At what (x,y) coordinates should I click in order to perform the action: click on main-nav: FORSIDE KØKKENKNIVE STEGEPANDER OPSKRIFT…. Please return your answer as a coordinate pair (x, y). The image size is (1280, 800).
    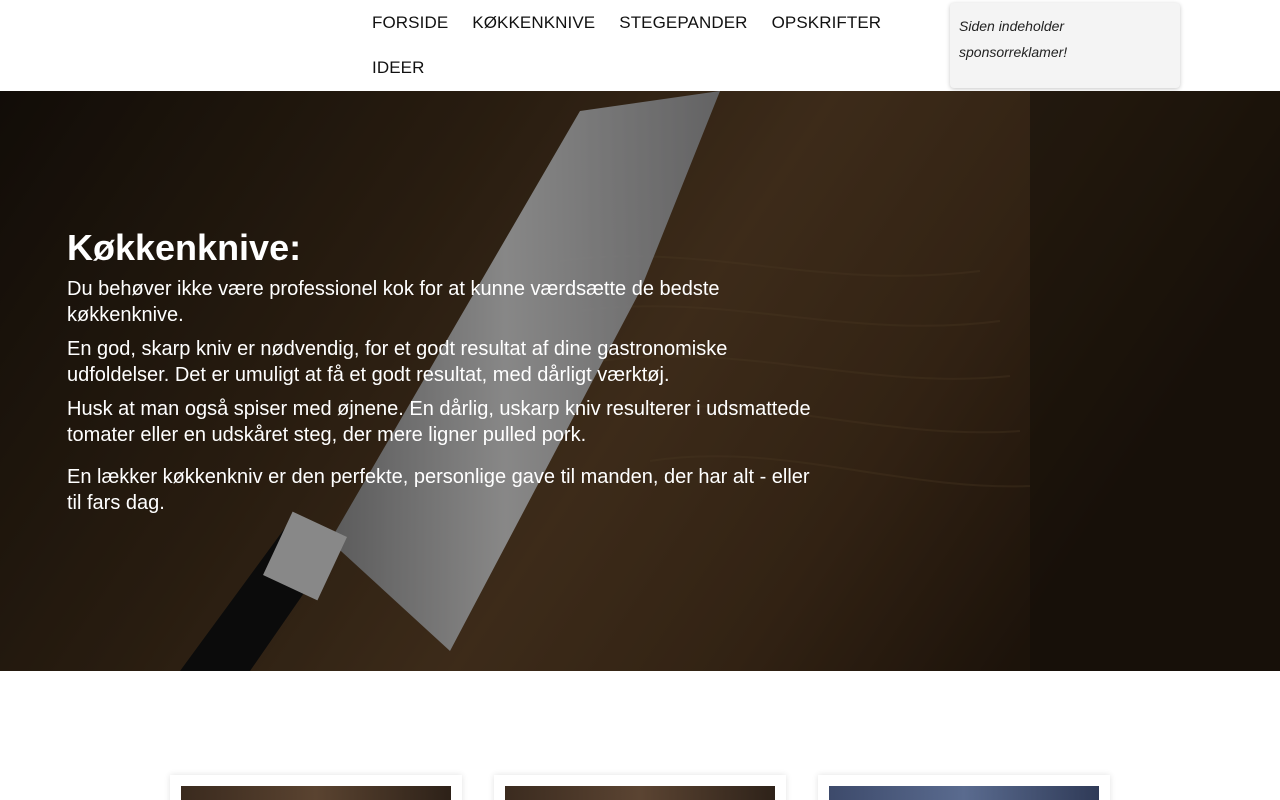
    Looking at the image, I should click on (640, 45).